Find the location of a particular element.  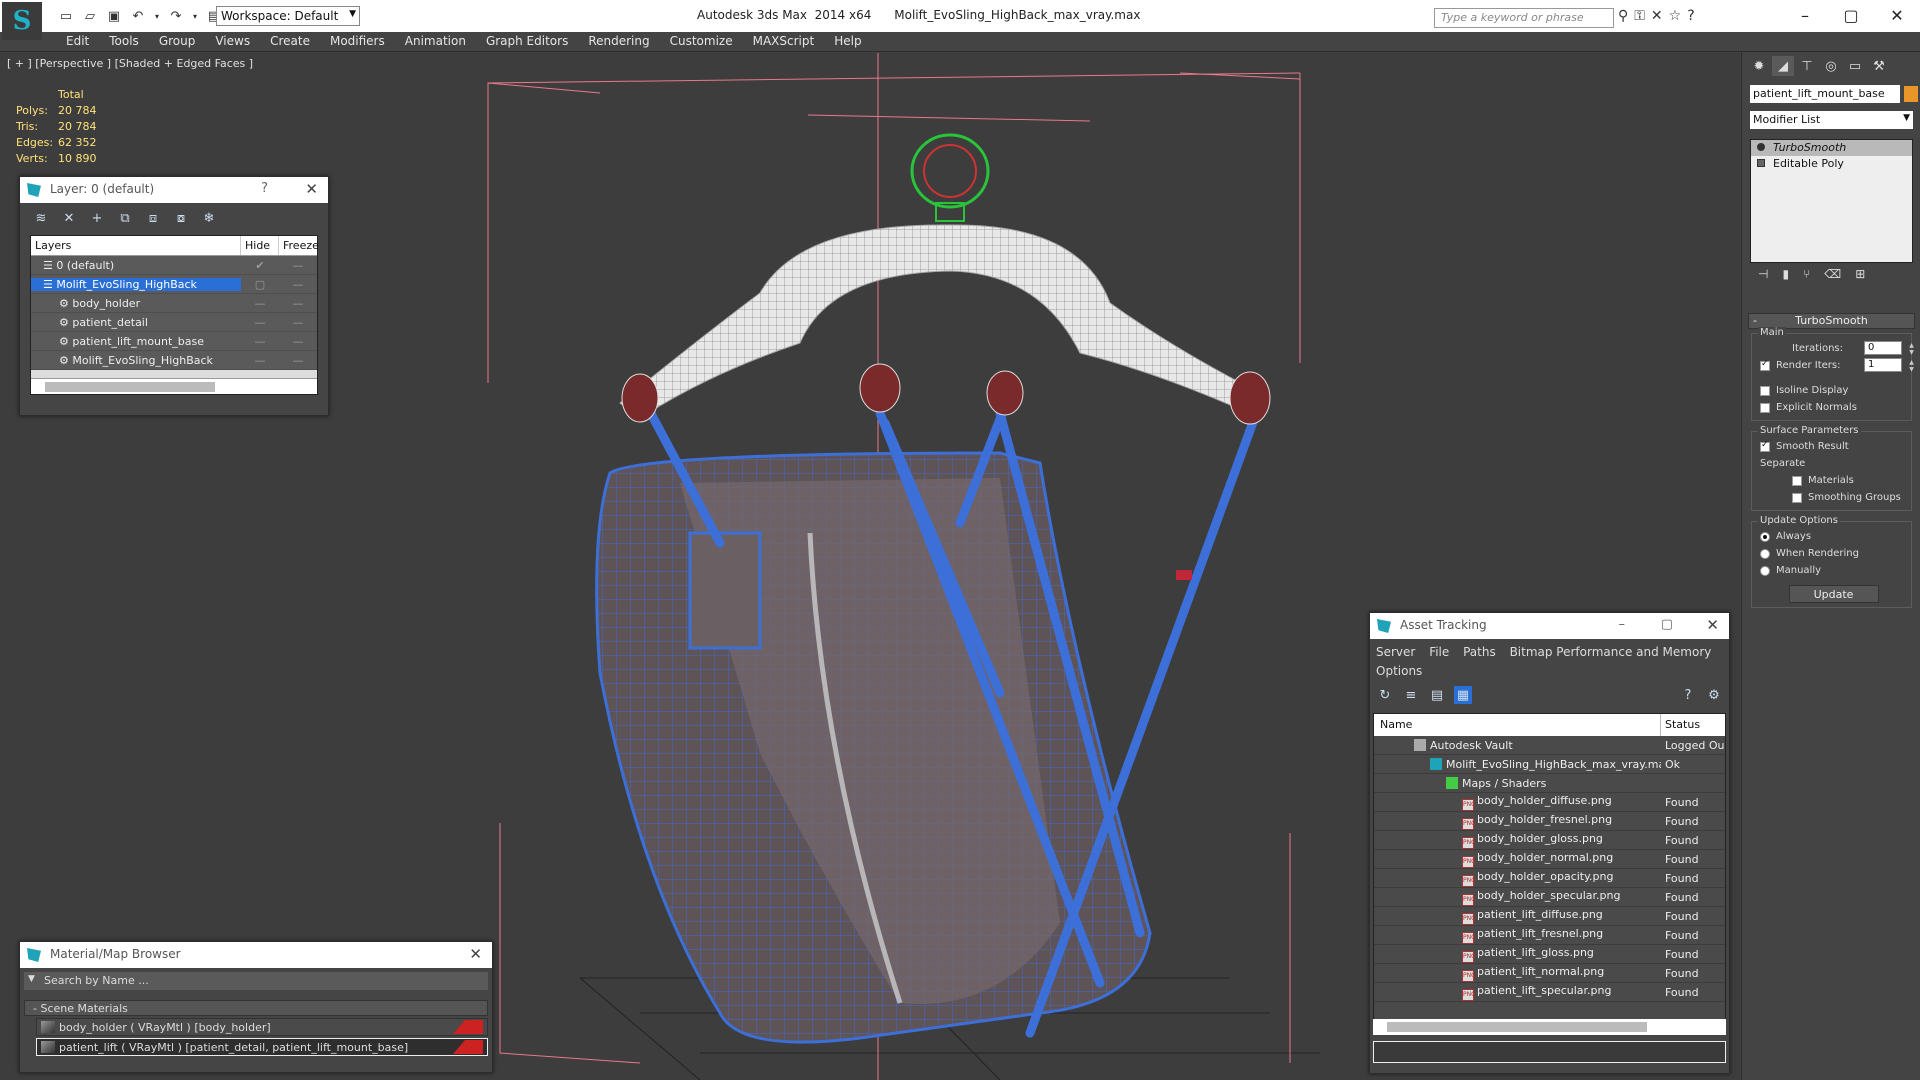

explicit-normals-checkbox is located at coordinates (1765, 407).